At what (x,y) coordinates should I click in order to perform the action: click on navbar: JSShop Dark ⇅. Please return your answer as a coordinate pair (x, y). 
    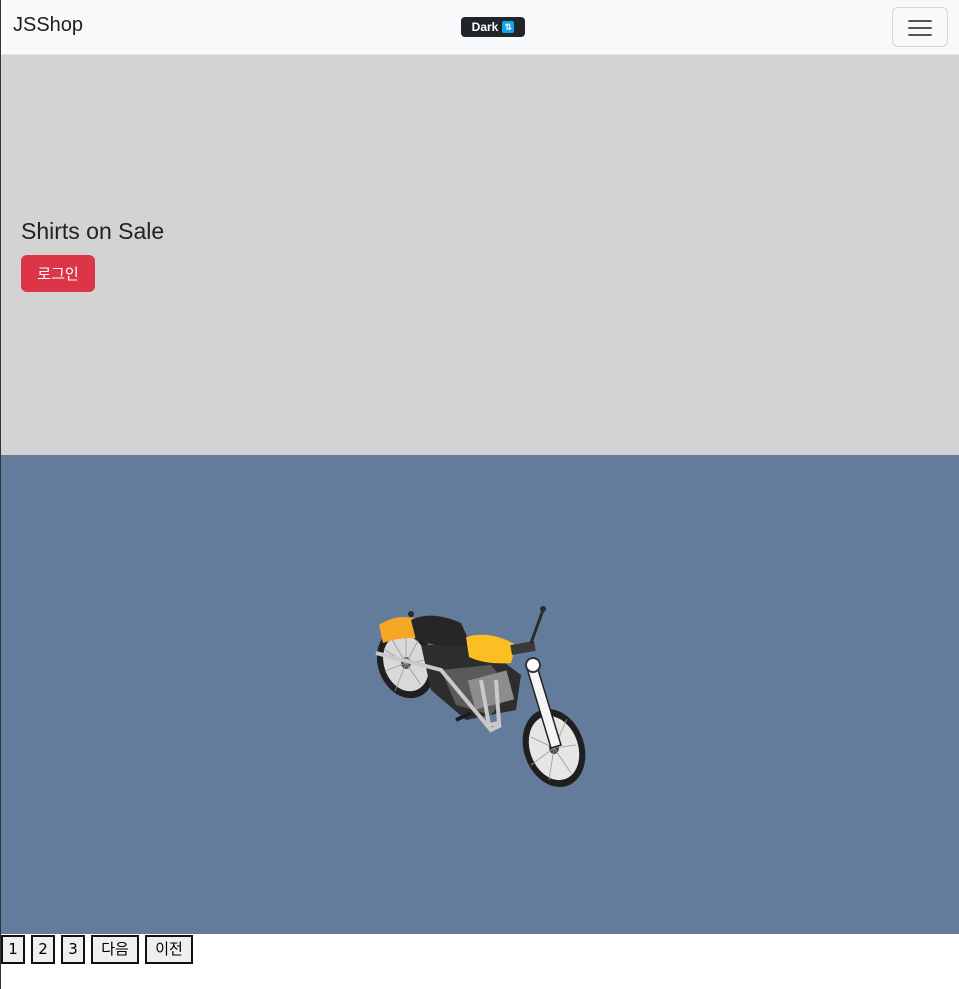
    Looking at the image, I should click on (480, 27).